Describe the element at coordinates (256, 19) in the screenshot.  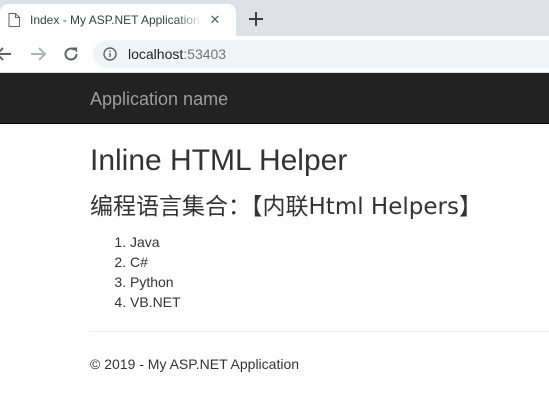
I see `plus-icon` at that location.